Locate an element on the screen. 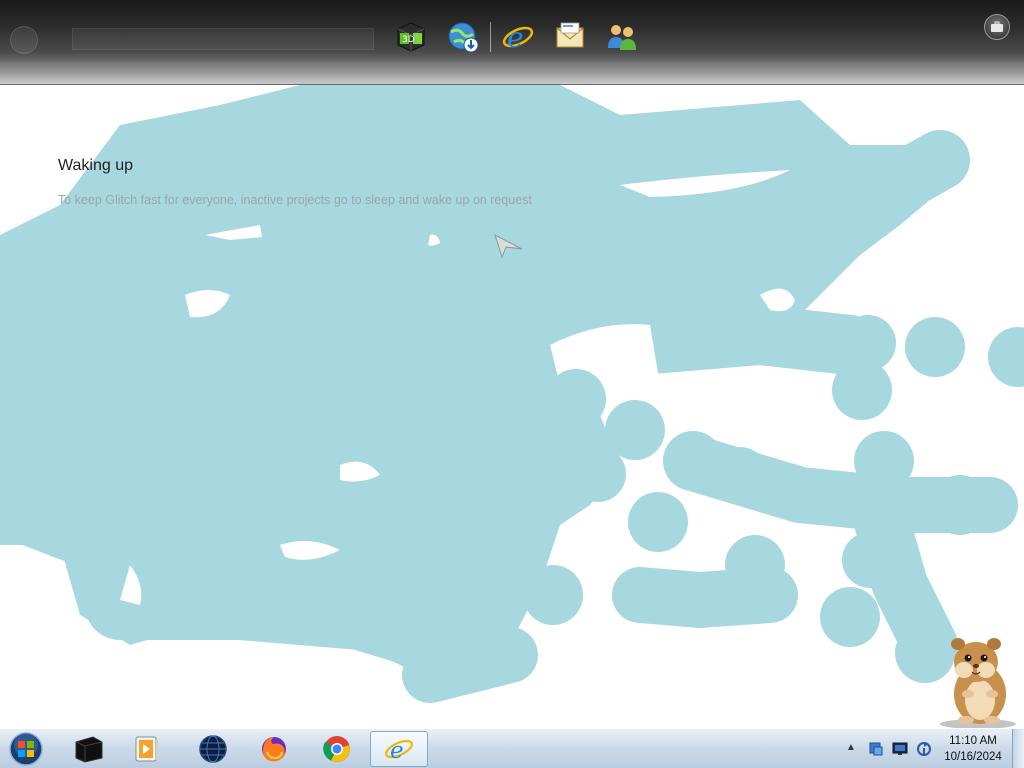 This screenshot has height=768, width=1024. dock-ie-label: e is located at coordinates (515, 37).